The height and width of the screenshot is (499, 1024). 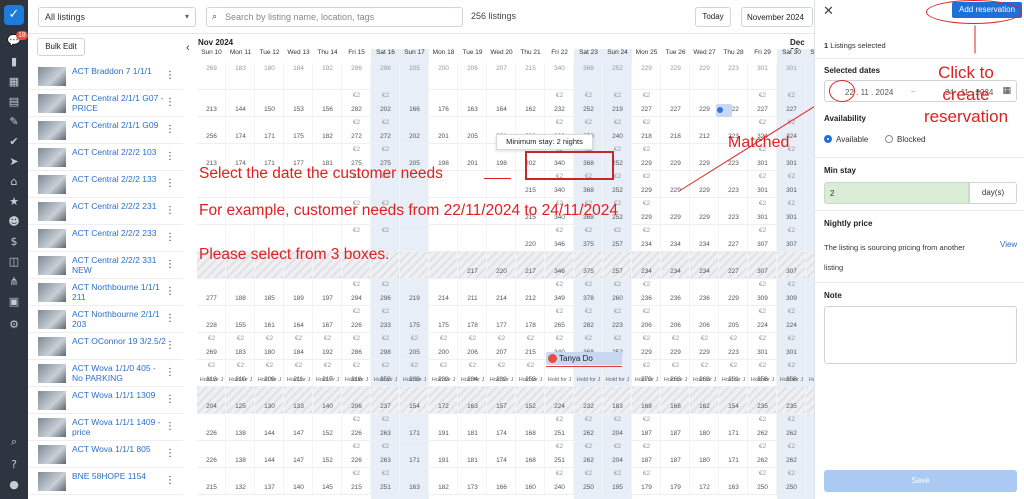 What do you see at coordinates (762, 238) in the screenshot?
I see `calendar-cell: €2 307` at bounding box center [762, 238].